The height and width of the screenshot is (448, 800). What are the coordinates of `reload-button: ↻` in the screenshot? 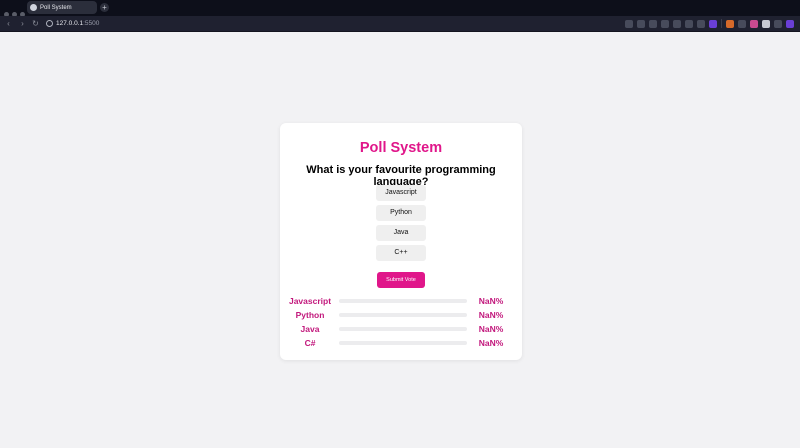 It's located at (35, 23).